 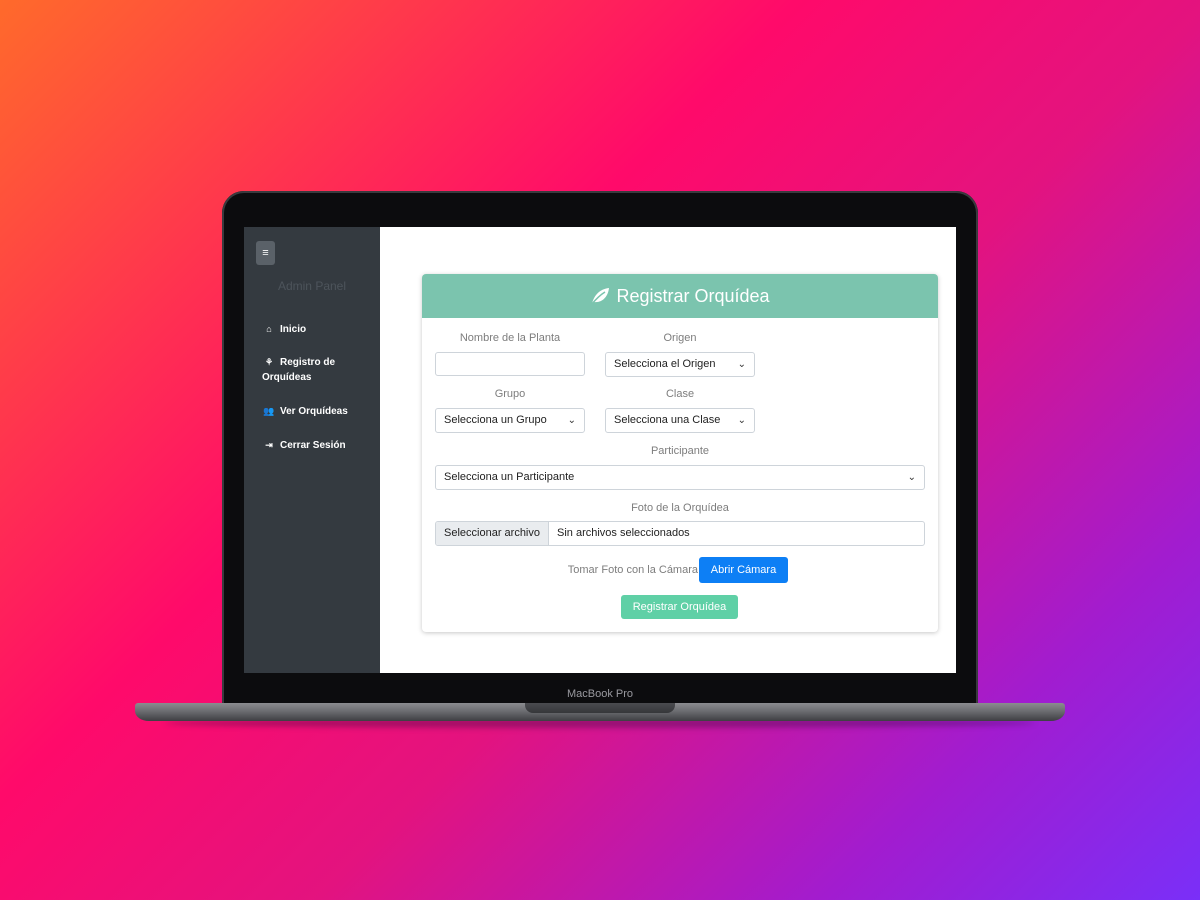 I want to click on sidebar-item-ver-orquideas: 👥 Ver Orquídeas, so click(x=317, y=411).